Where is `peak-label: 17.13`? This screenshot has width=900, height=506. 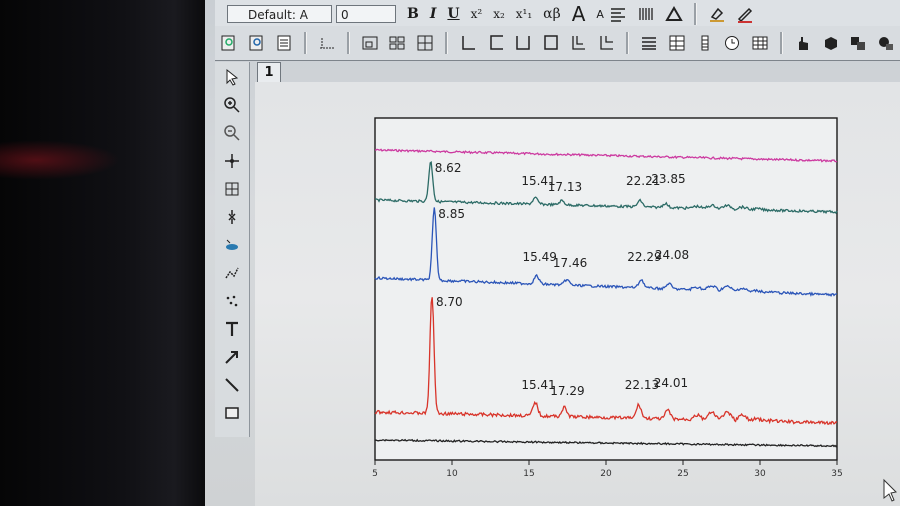 peak-label: 17.13 is located at coordinates (565, 187).